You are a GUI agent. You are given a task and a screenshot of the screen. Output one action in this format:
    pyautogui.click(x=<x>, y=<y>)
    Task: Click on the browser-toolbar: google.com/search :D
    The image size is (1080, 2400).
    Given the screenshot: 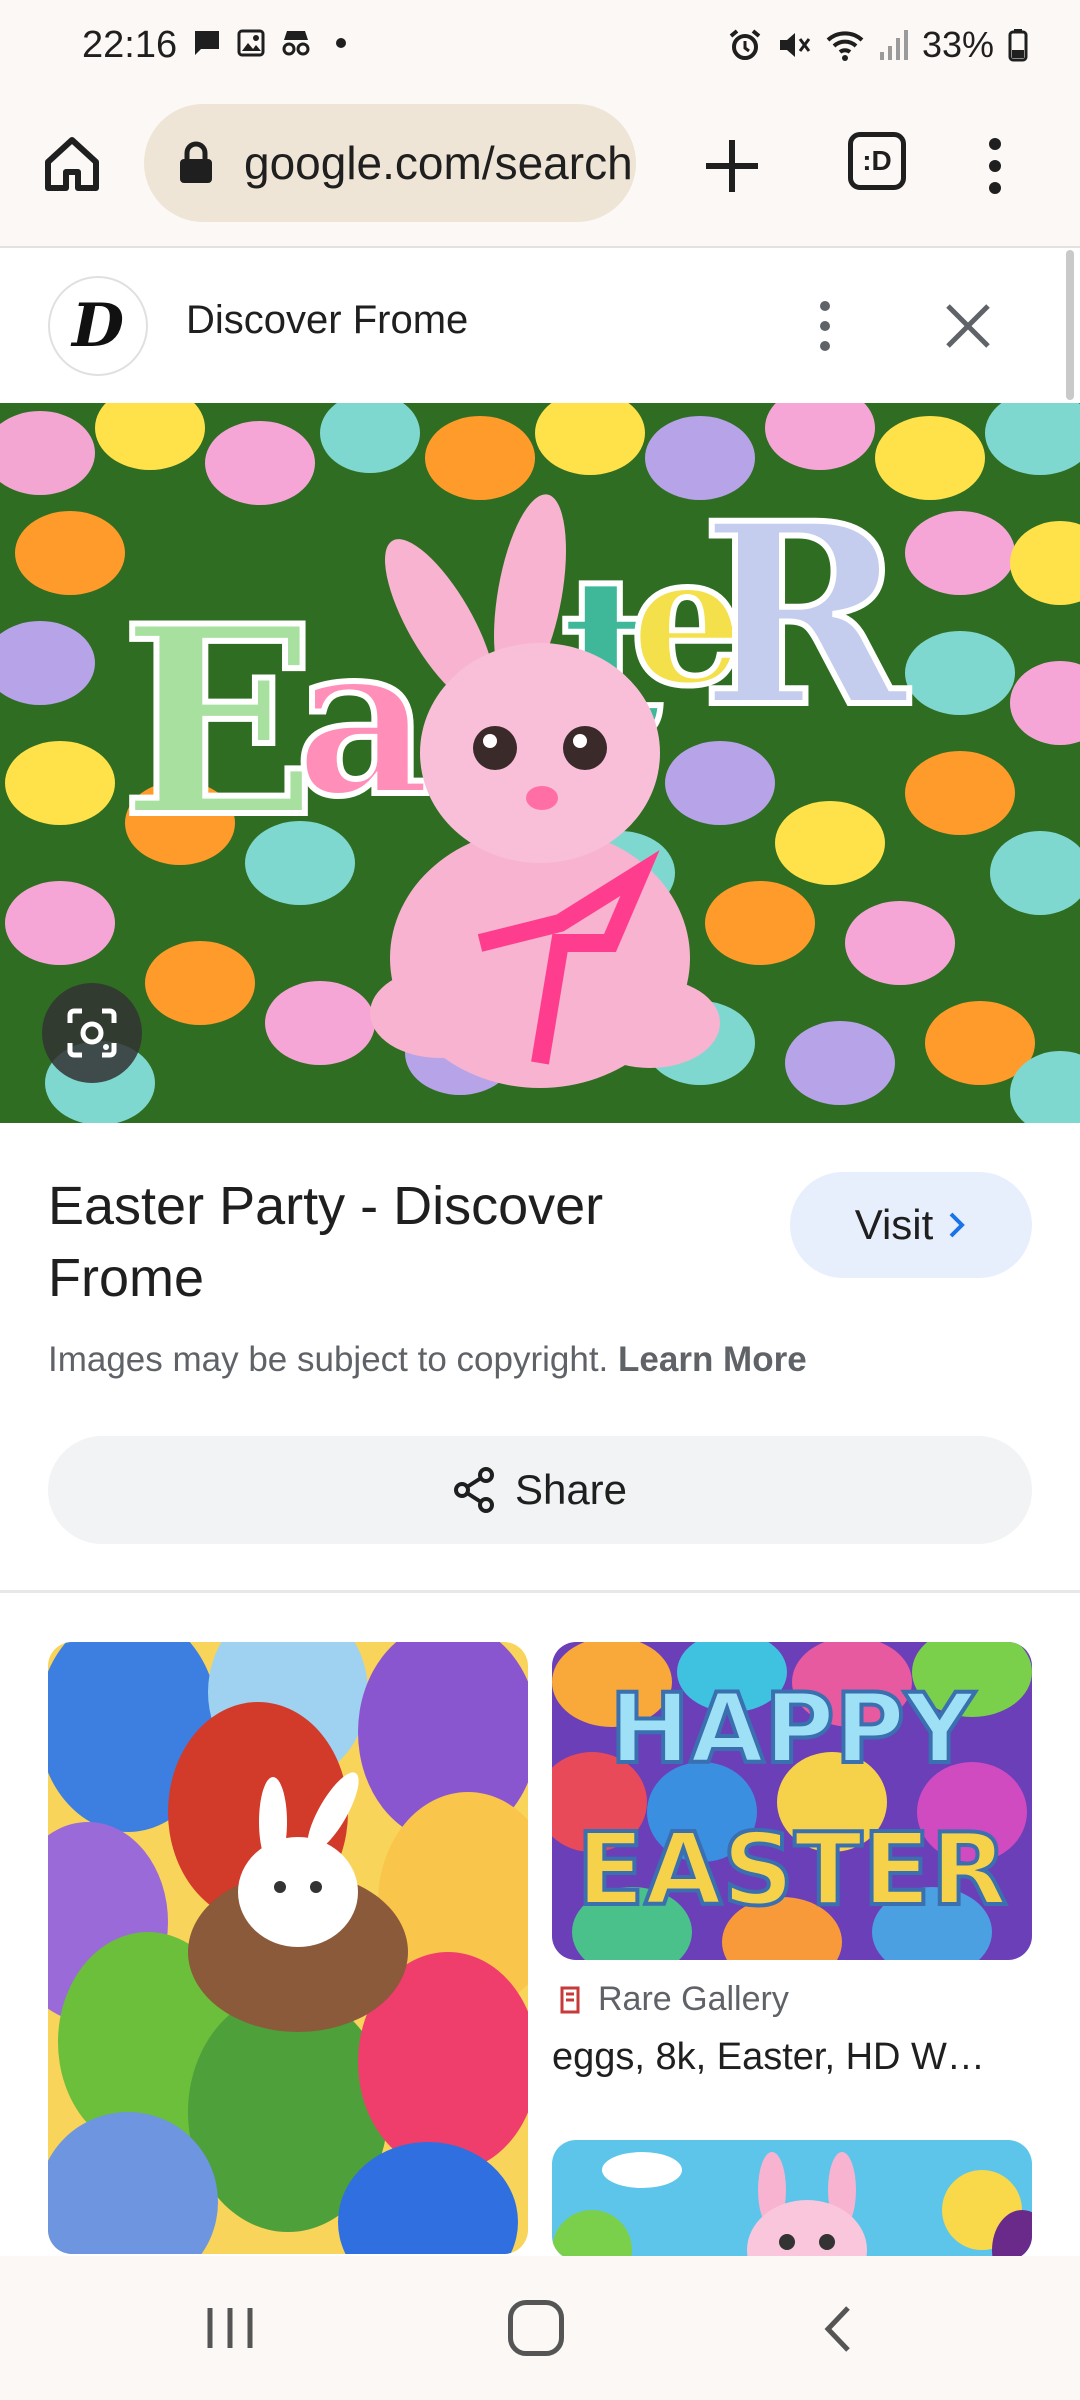 What is the action you would take?
    pyautogui.click(x=540, y=172)
    